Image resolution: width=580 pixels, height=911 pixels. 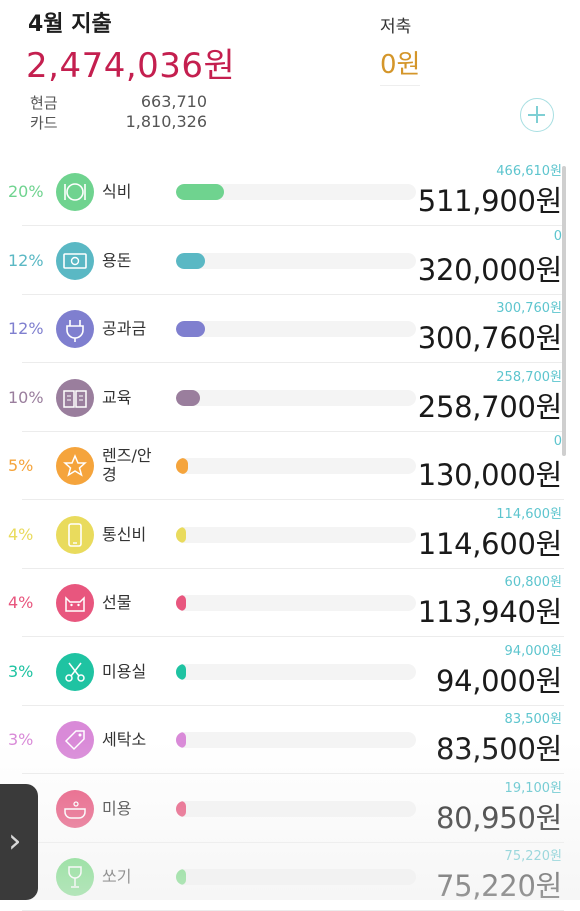 I want to click on plug-icon, so click(x=75, y=329).